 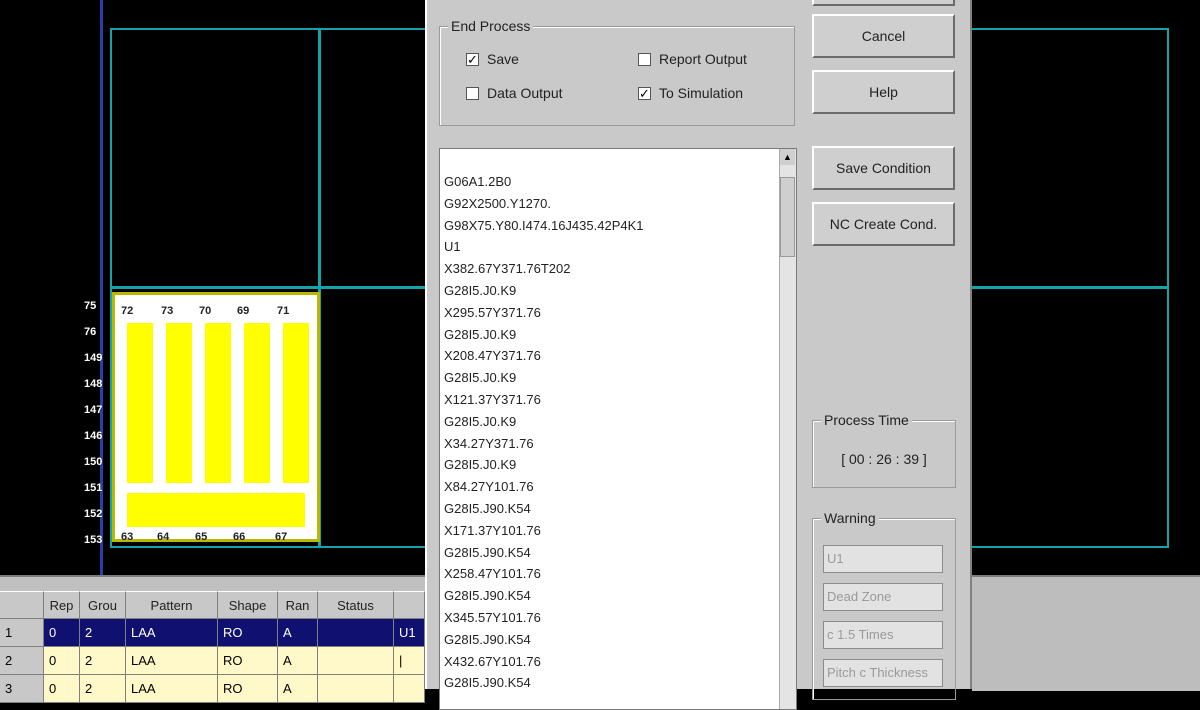 What do you see at coordinates (283, 311) in the screenshot?
I see `dim-label: 71` at bounding box center [283, 311].